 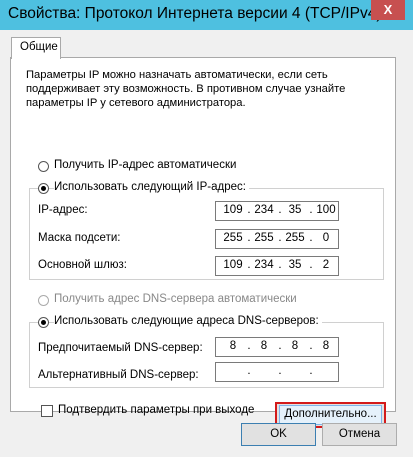 What do you see at coordinates (39, 47) in the screenshot?
I see `tab-general-label: Общие` at bounding box center [39, 47].